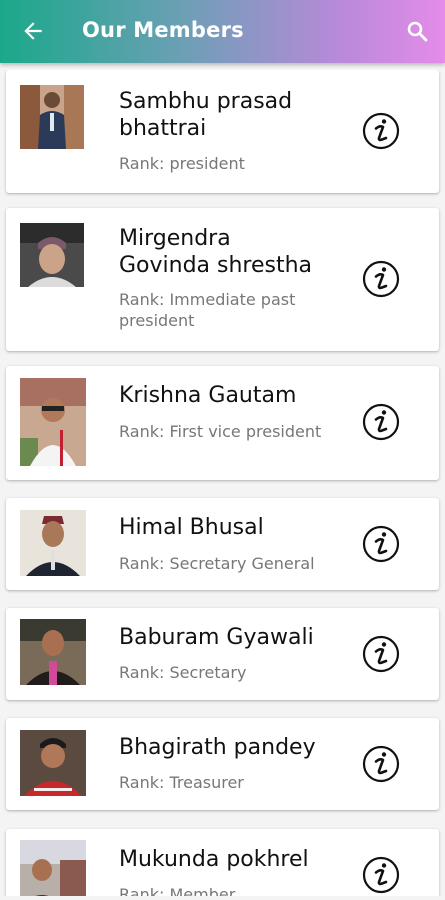 The width and height of the screenshot is (445, 900). I want to click on member-name: Mukunda pokhrel, so click(214, 859).